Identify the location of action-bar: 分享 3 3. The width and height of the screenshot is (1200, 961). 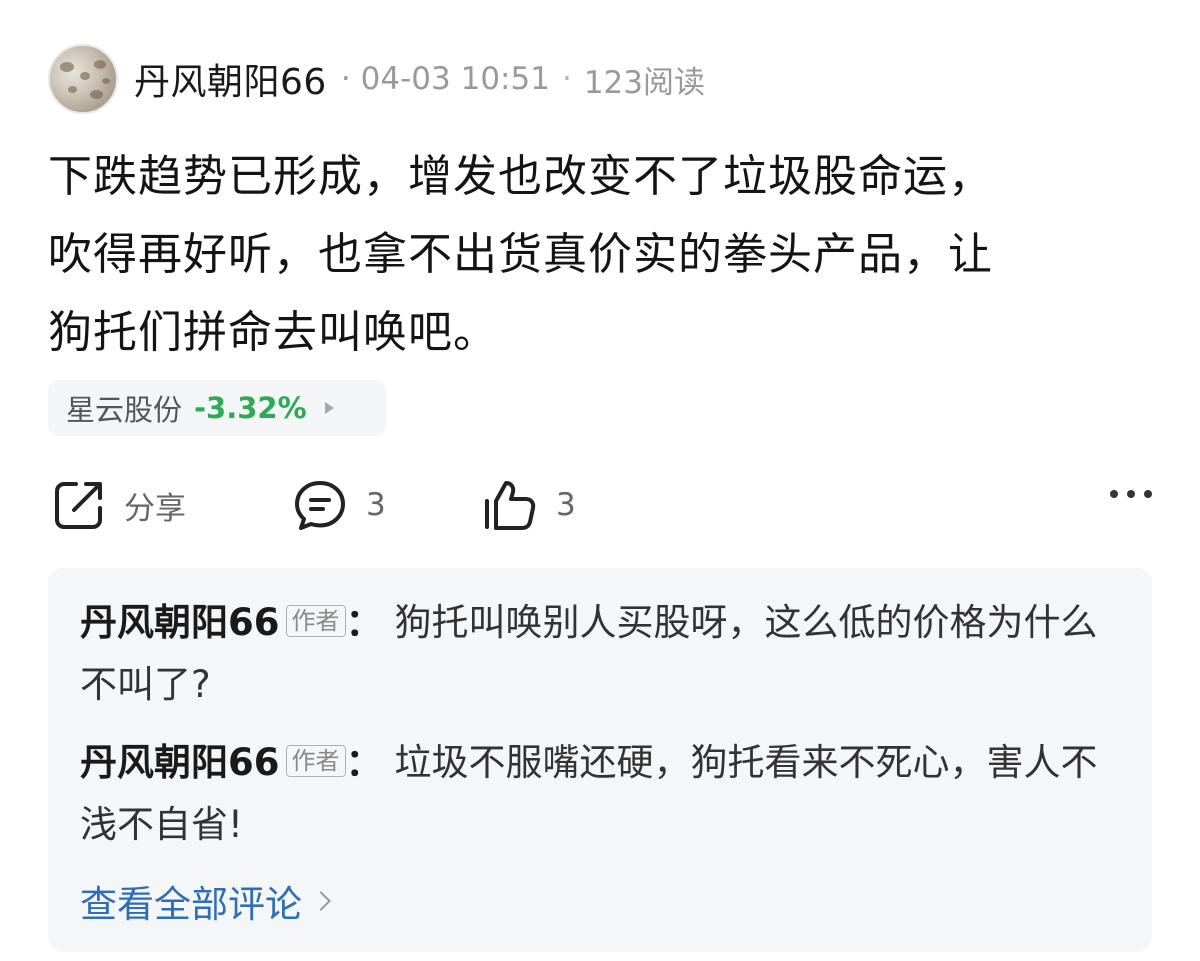
(600, 505).